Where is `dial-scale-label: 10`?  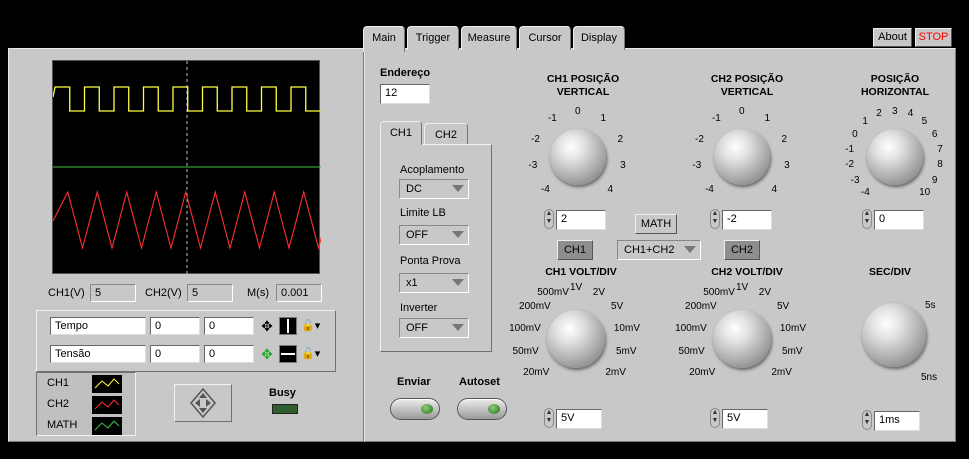 dial-scale-label: 10 is located at coordinates (925, 192).